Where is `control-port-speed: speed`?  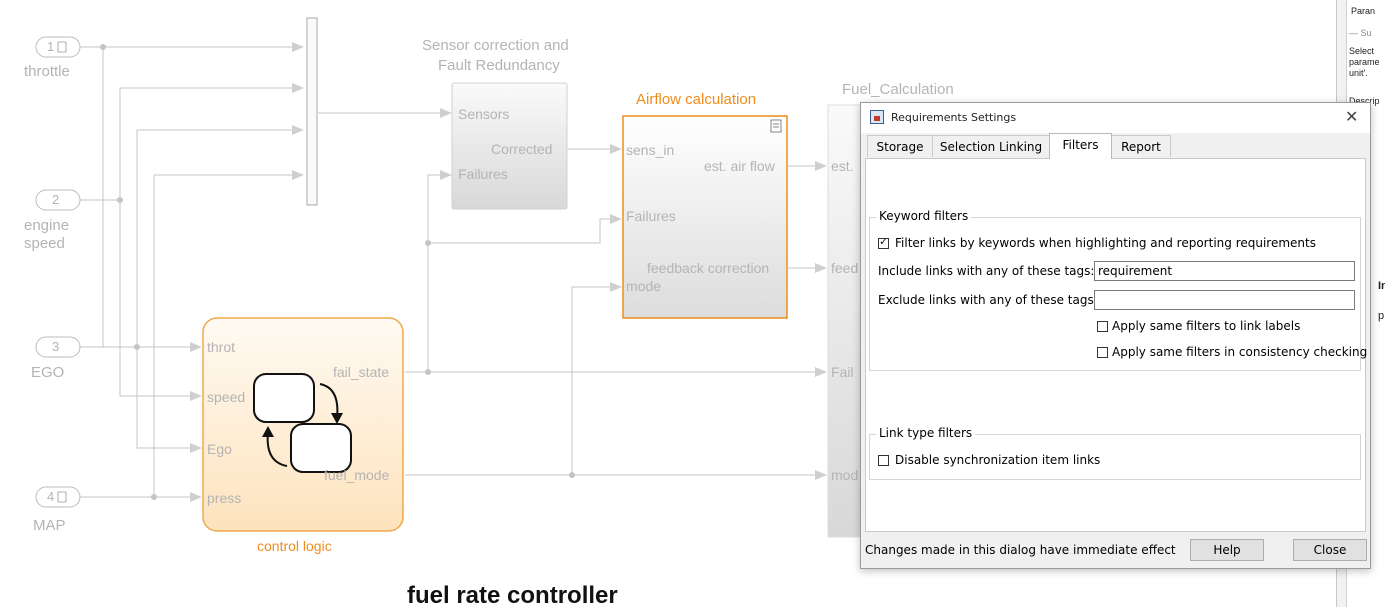 control-port-speed: speed is located at coordinates (226, 397).